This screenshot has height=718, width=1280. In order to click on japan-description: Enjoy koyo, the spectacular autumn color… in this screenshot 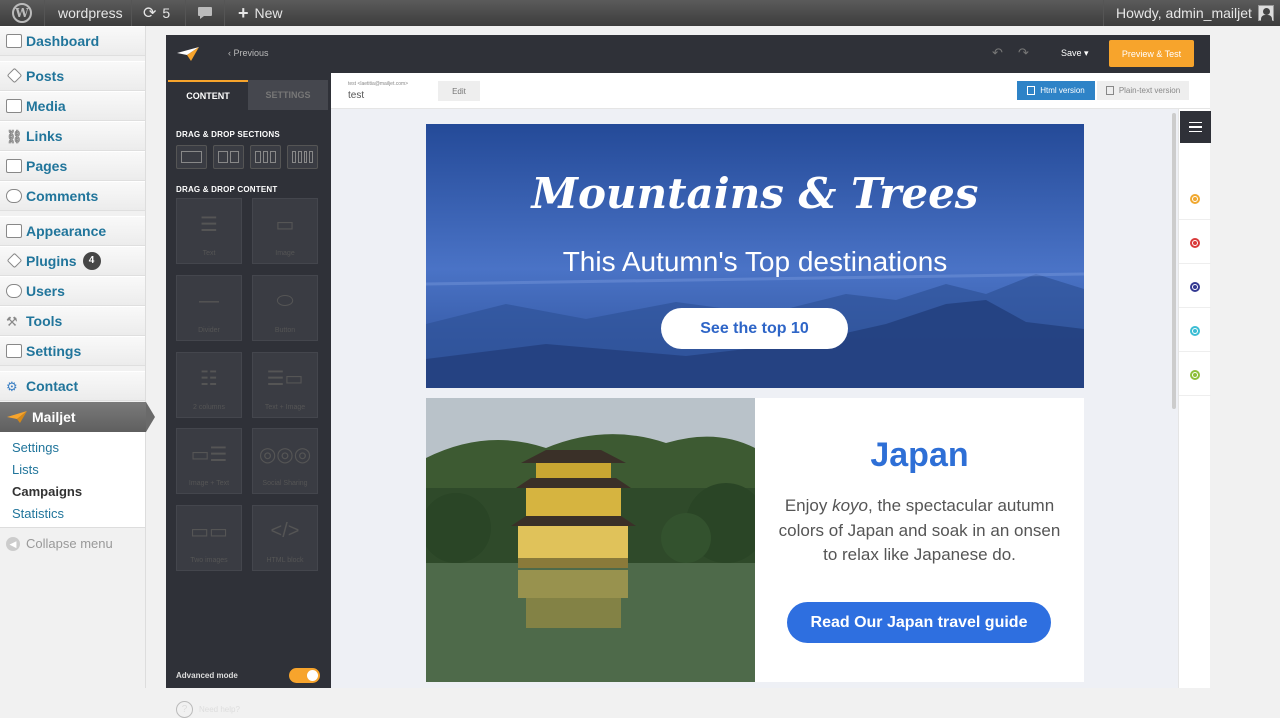, I will do `click(919, 531)`.